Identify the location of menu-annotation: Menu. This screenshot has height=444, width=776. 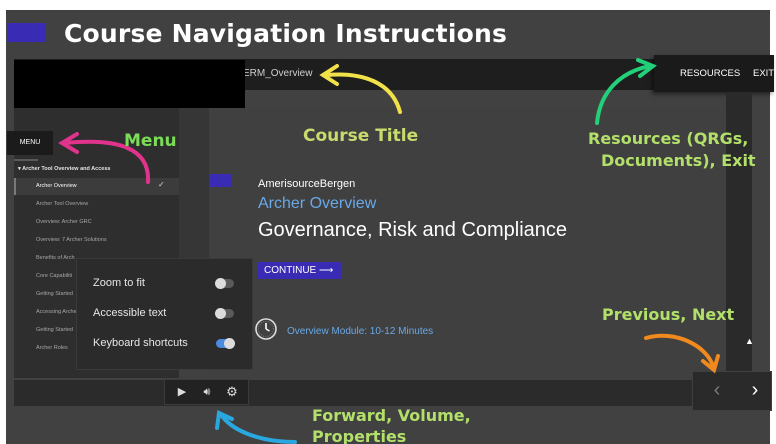
(150, 141).